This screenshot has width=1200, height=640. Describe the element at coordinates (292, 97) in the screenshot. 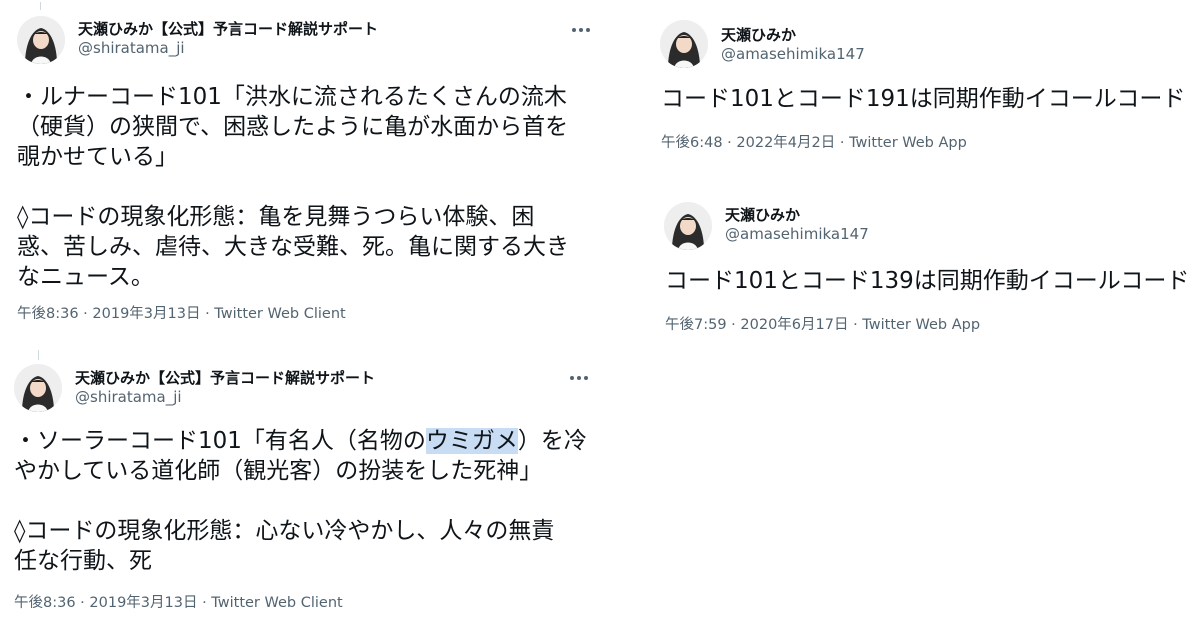

I see `tweet-text-line: ・ルナーコード101「洪水に流されるたくさんの流木` at that location.